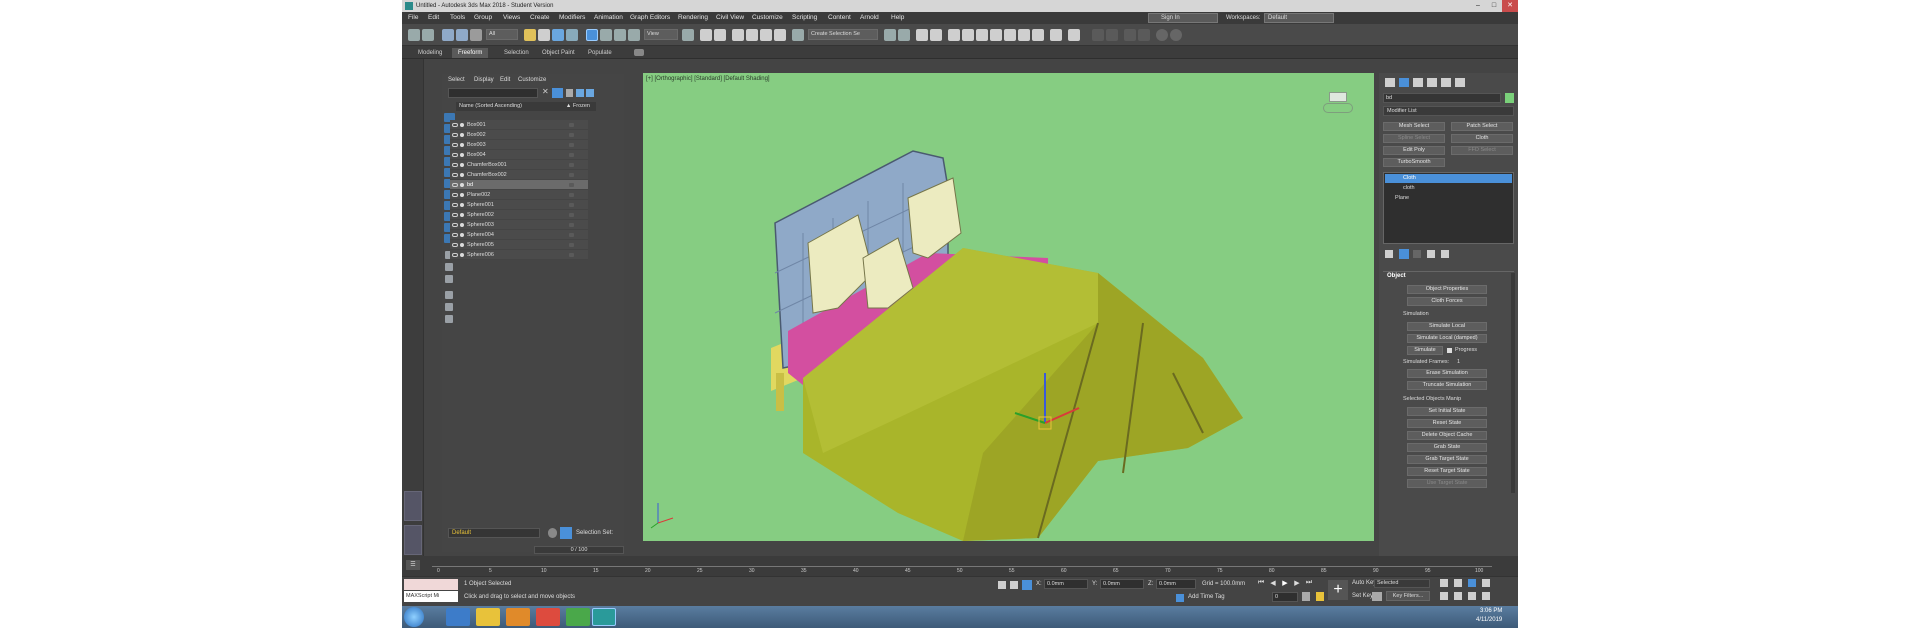  What do you see at coordinates (1460, 82) in the screenshot?
I see `utilities-tab-icon` at bounding box center [1460, 82].